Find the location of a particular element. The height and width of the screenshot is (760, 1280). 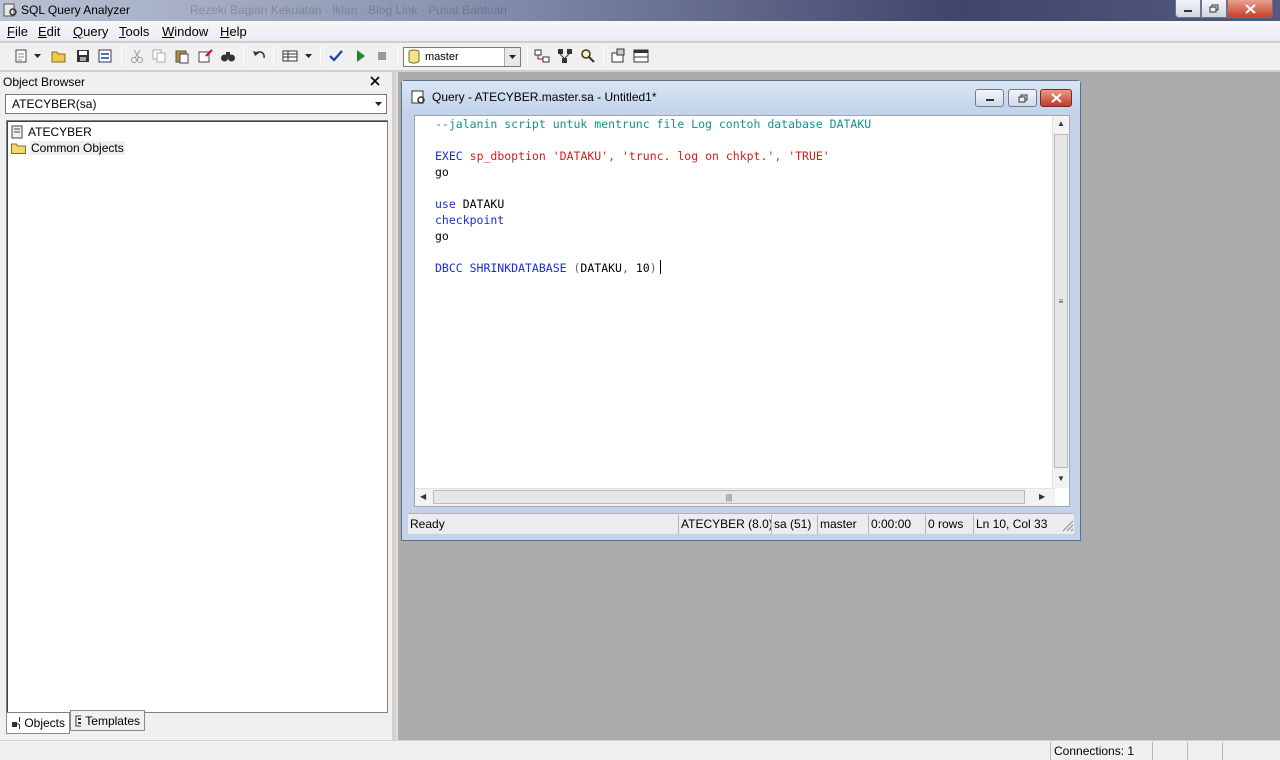

horizontal-scroll-thumb: ||| is located at coordinates (729, 497).